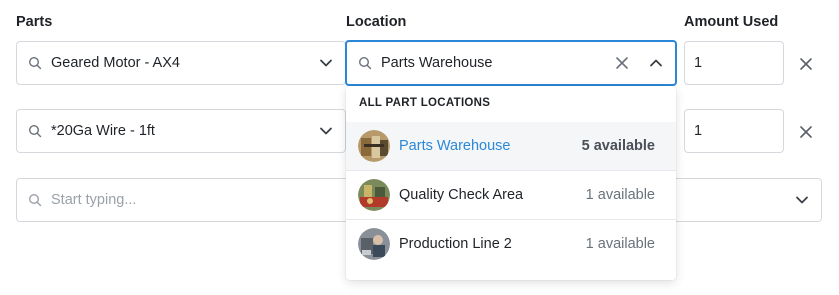  I want to click on location-option-parts-warehouse: Parts Warehouse 5 available, so click(511, 146).